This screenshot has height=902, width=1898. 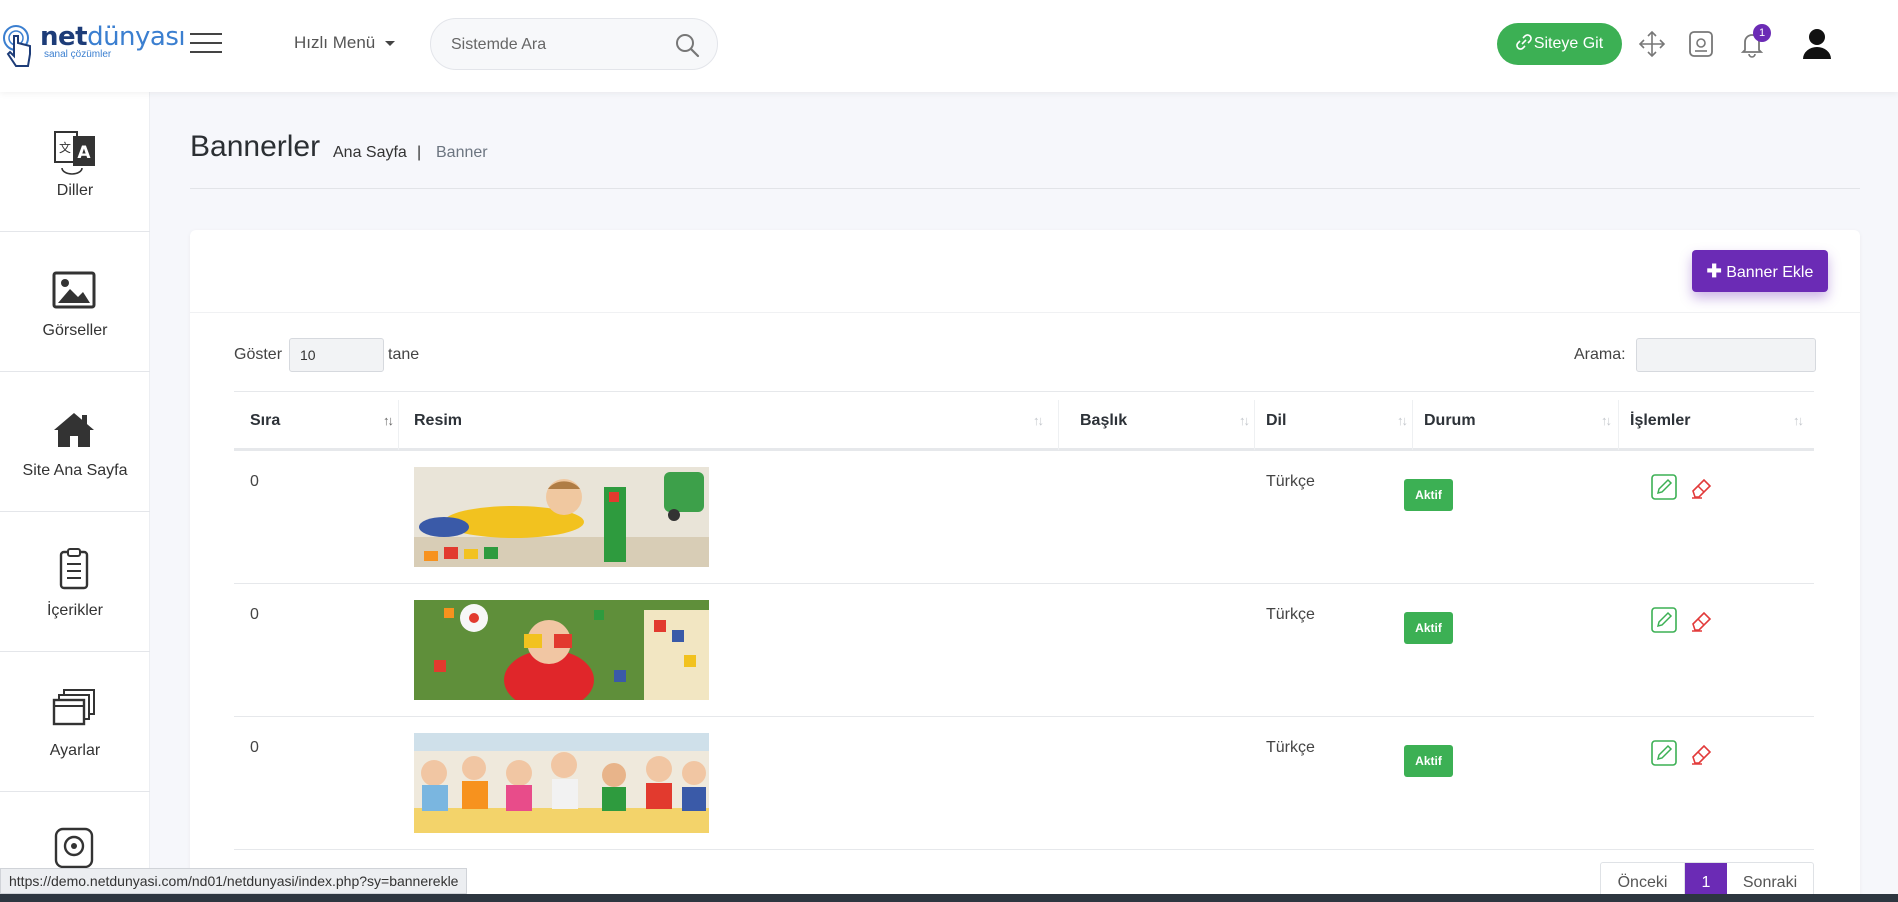 What do you see at coordinates (1714, 271) in the screenshot?
I see `plus-icon: ✚` at bounding box center [1714, 271].